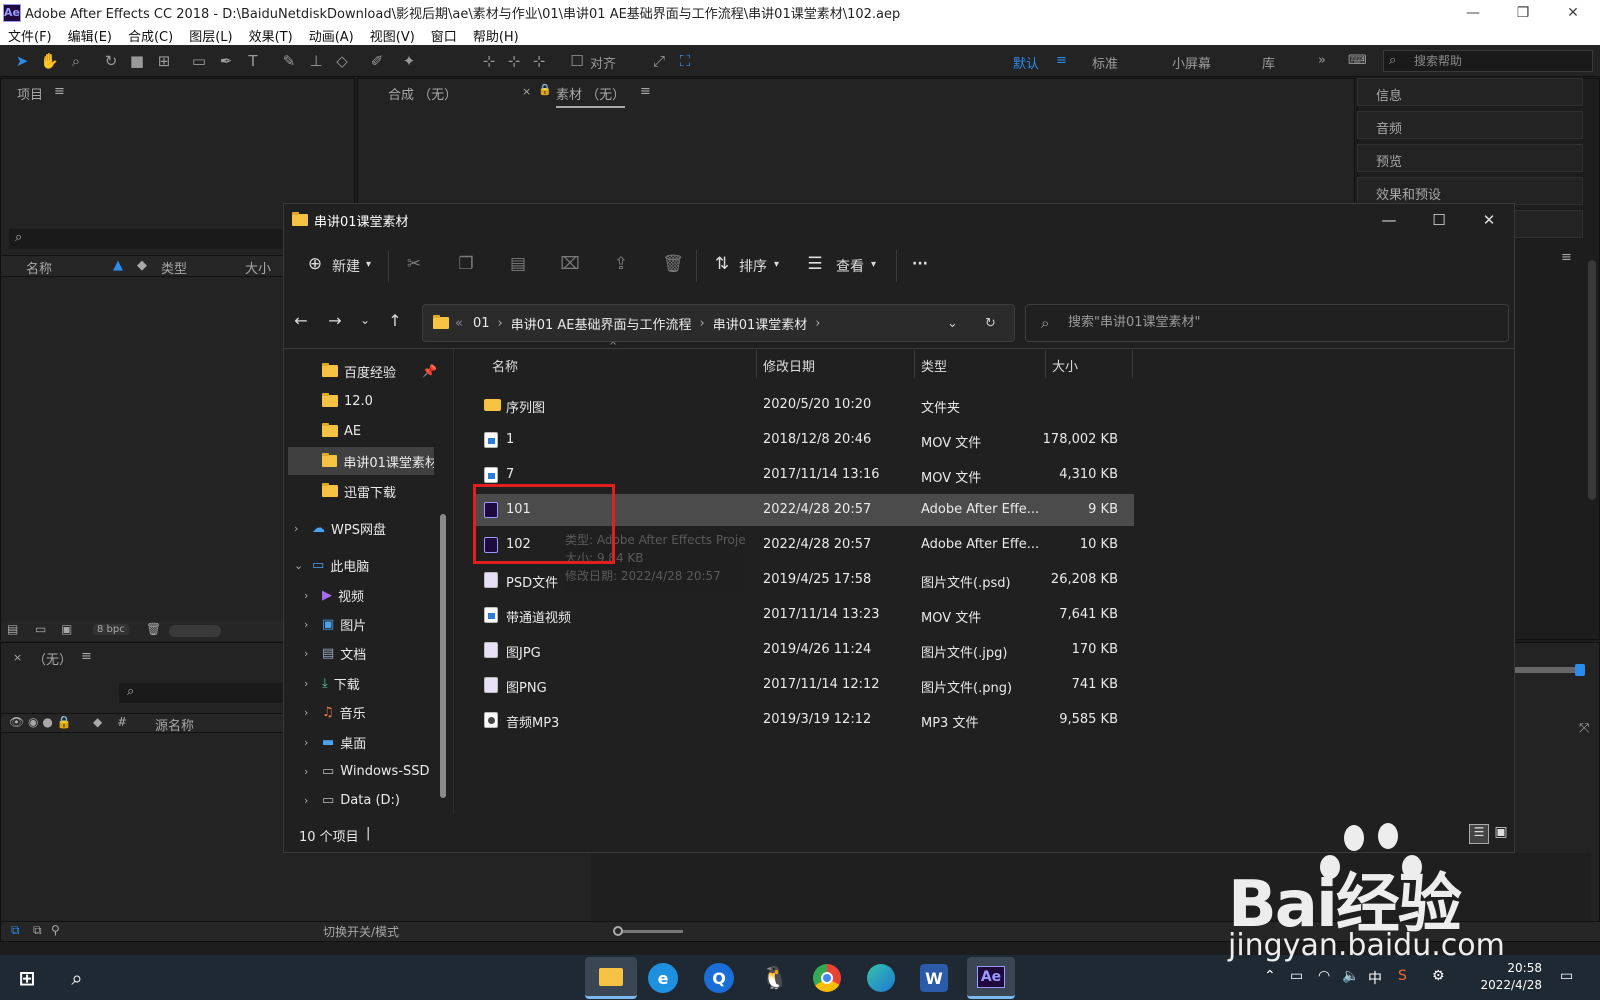 The height and width of the screenshot is (1000, 1600). Describe the element at coordinates (805, 440) in the screenshot. I see `file-row: 1 2018/12/8 20:46 MOV 文件 178,002 KB` at that location.